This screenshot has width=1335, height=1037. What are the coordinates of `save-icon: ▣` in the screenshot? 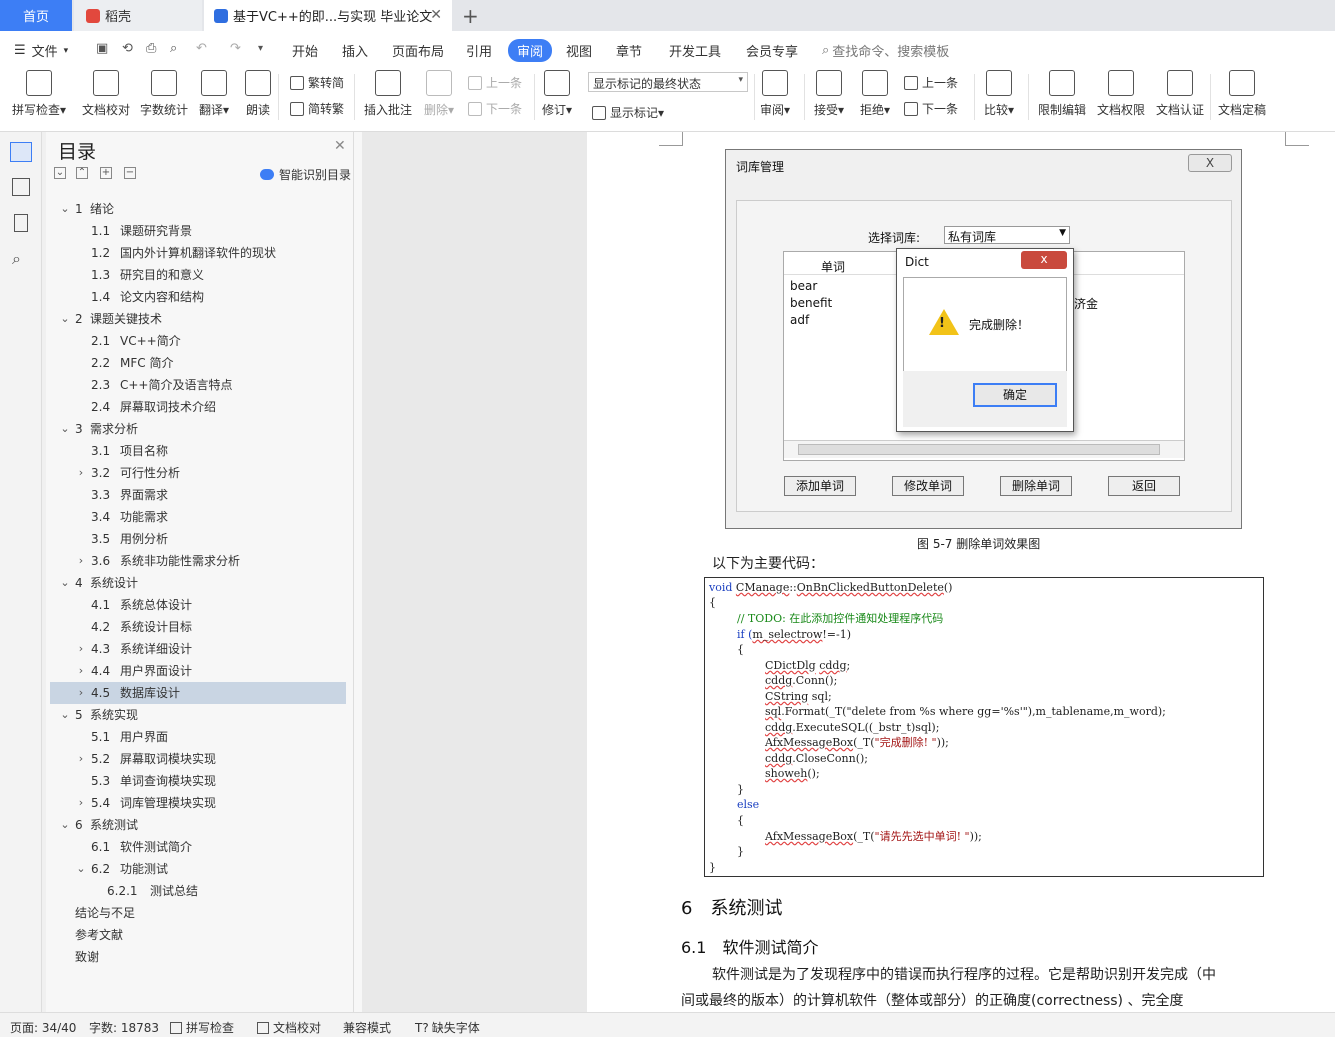 It's located at (102, 48).